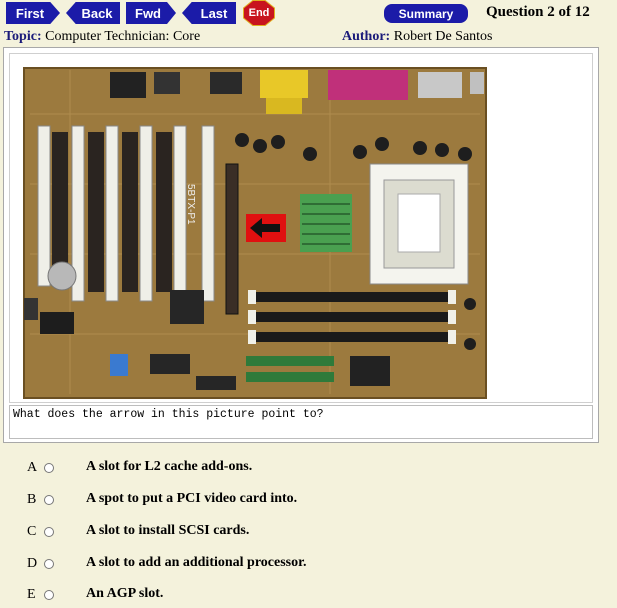 The height and width of the screenshot is (608, 617). I want to click on option-a: A A slot for L2 cache add-ons., so click(308, 469).